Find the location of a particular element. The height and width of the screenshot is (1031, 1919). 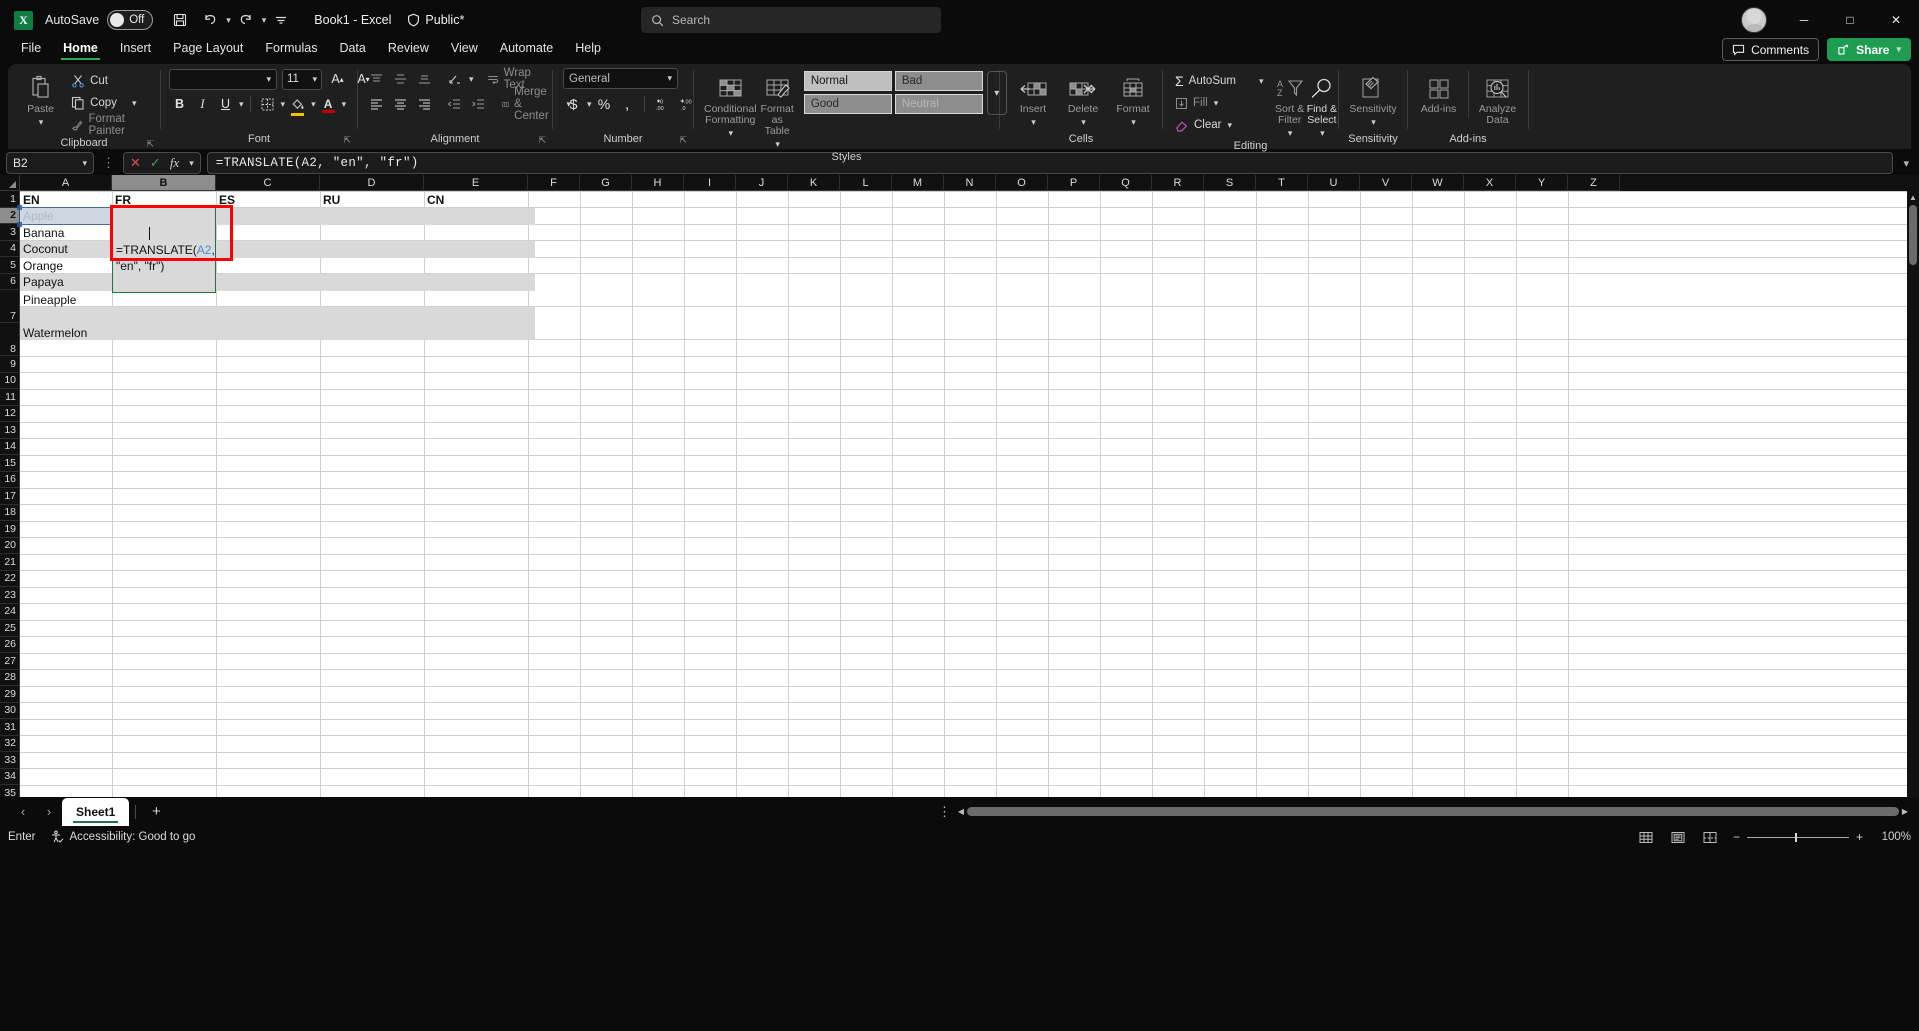

cell-style-bad: Bad is located at coordinates (938, 81).